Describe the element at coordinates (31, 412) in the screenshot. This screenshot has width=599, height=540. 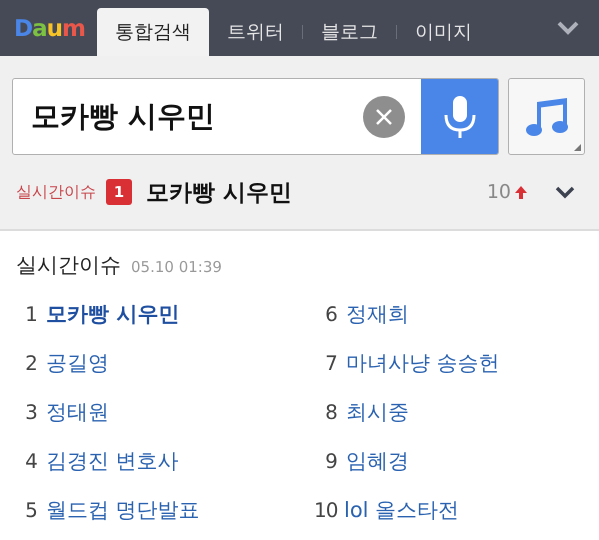
I see `rank-number: 3` at that location.